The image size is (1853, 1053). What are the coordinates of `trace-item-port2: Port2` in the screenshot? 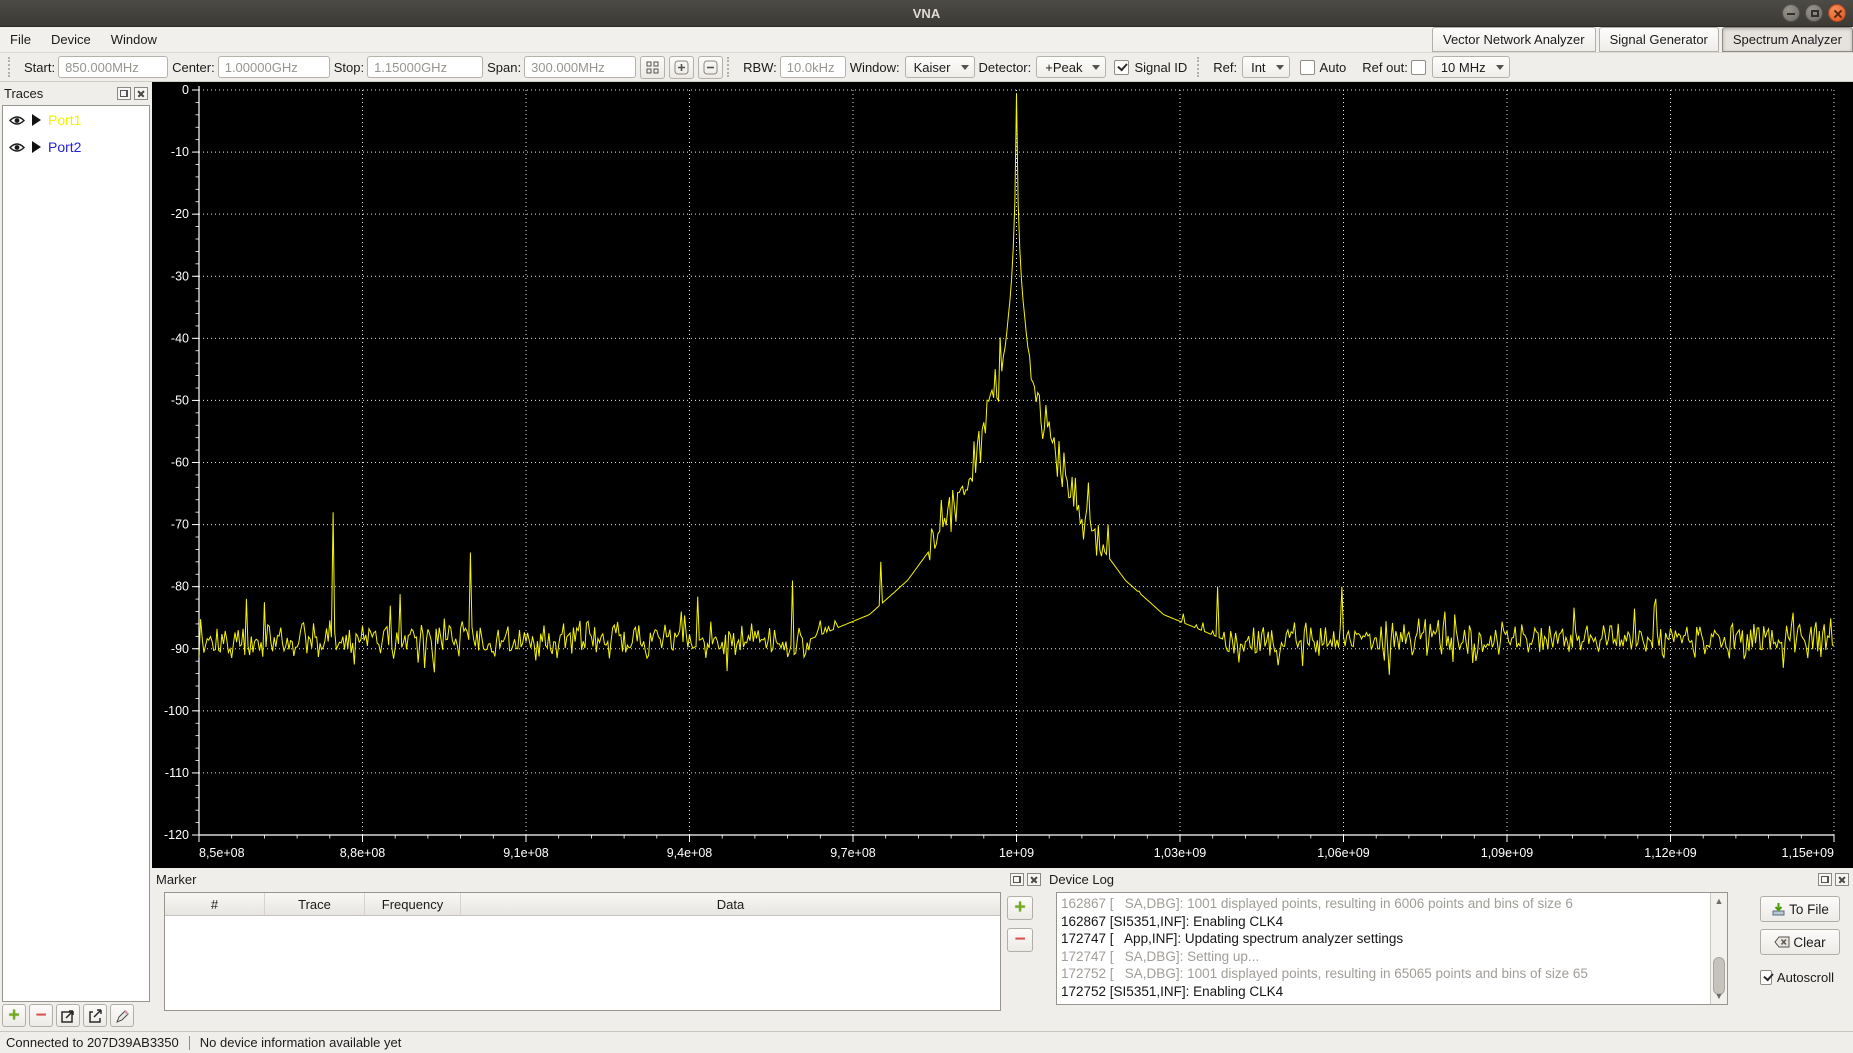 It's located at (76, 146).